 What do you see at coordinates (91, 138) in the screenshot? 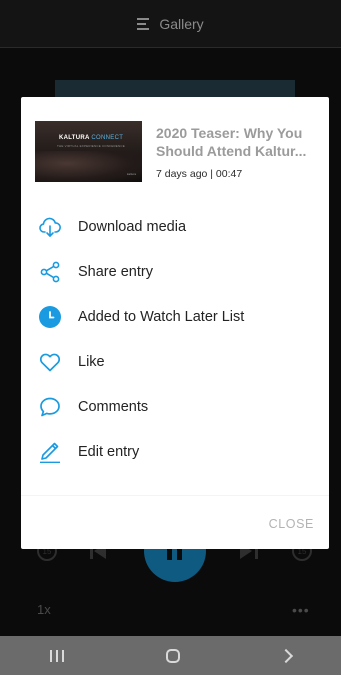
I see `thumbnail-brand: KALTURA CONNECT` at bounding box center [91, 138].